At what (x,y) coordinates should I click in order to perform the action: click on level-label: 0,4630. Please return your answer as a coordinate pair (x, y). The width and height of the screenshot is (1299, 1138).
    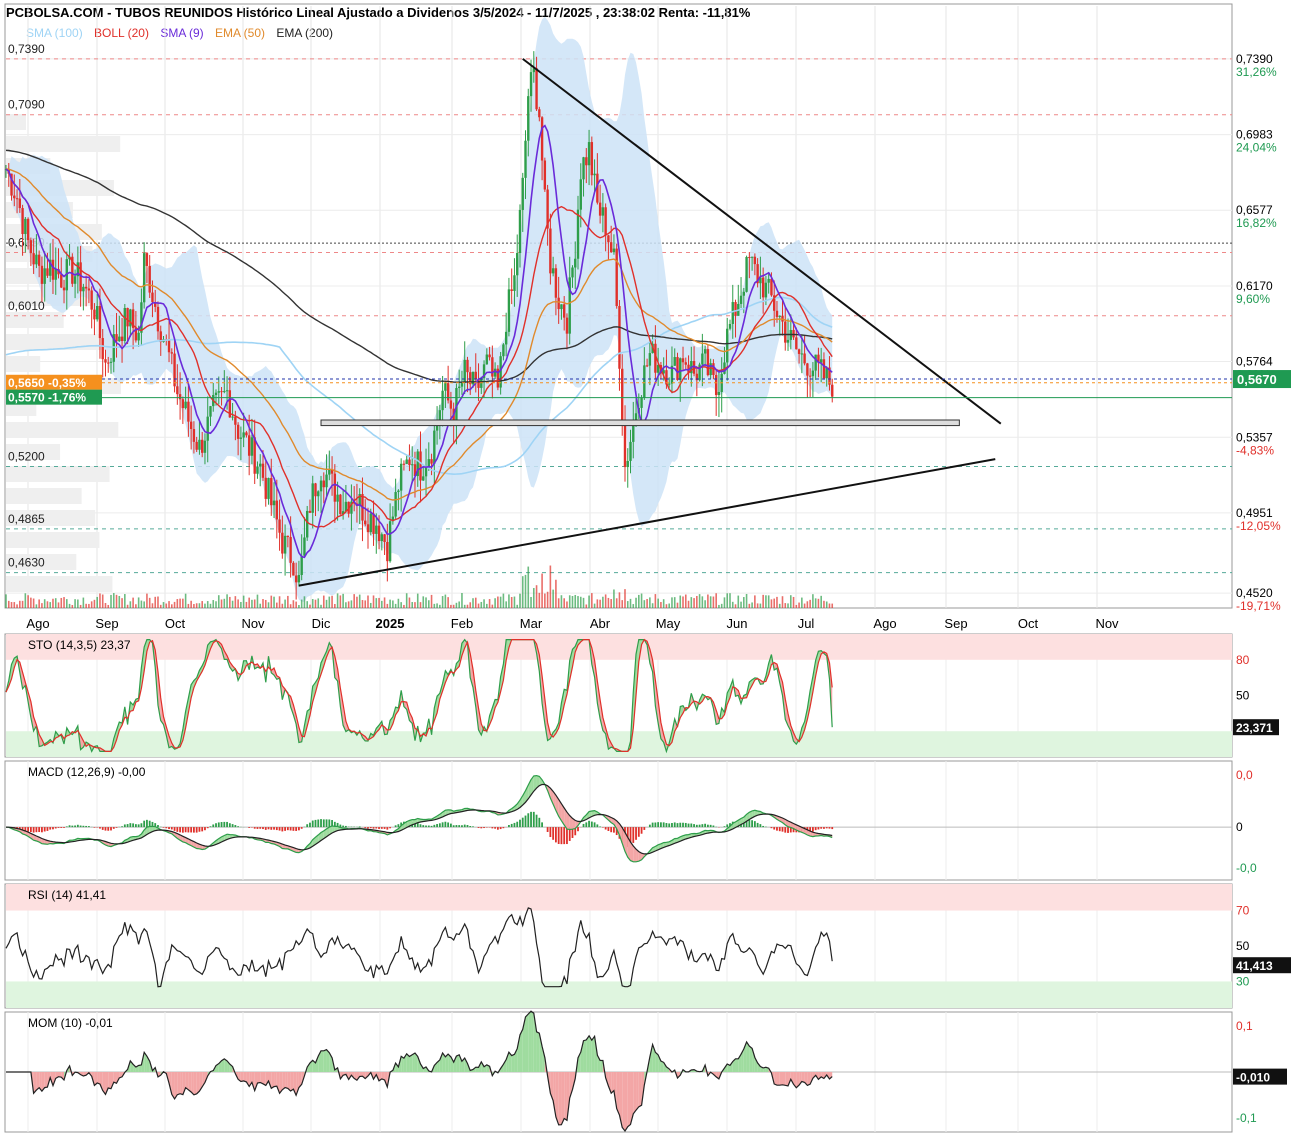
    Looking at the image, I should click on (26, 563).